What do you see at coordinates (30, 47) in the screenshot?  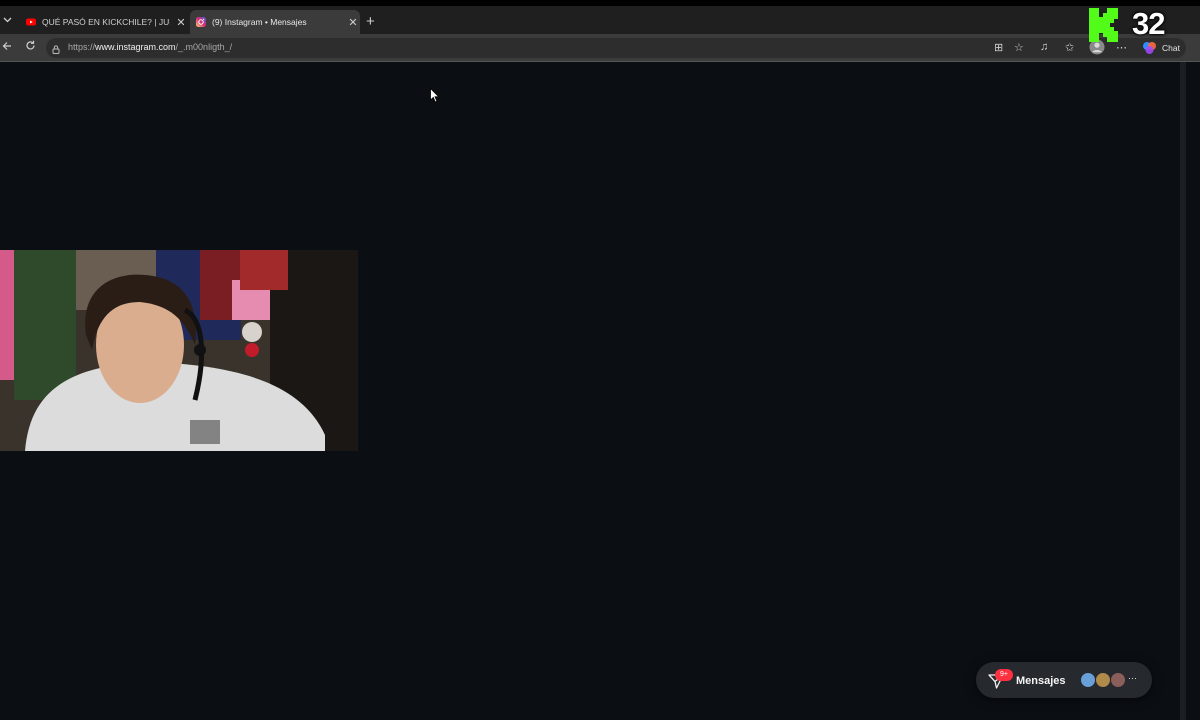 I see `reload-icon` at bounding box center [30, 47].